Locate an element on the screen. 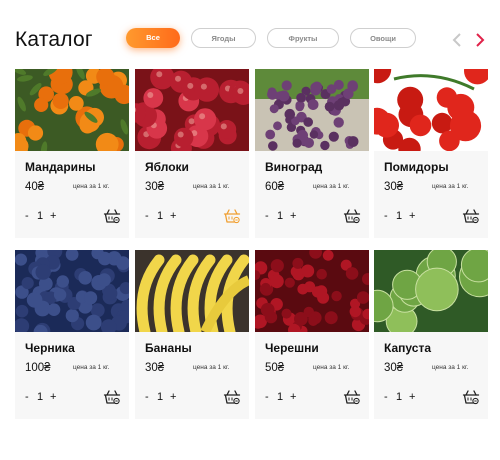 This screenshot has height=460, width=500. product-name: Яблоки is located at coordinates (167, 167).